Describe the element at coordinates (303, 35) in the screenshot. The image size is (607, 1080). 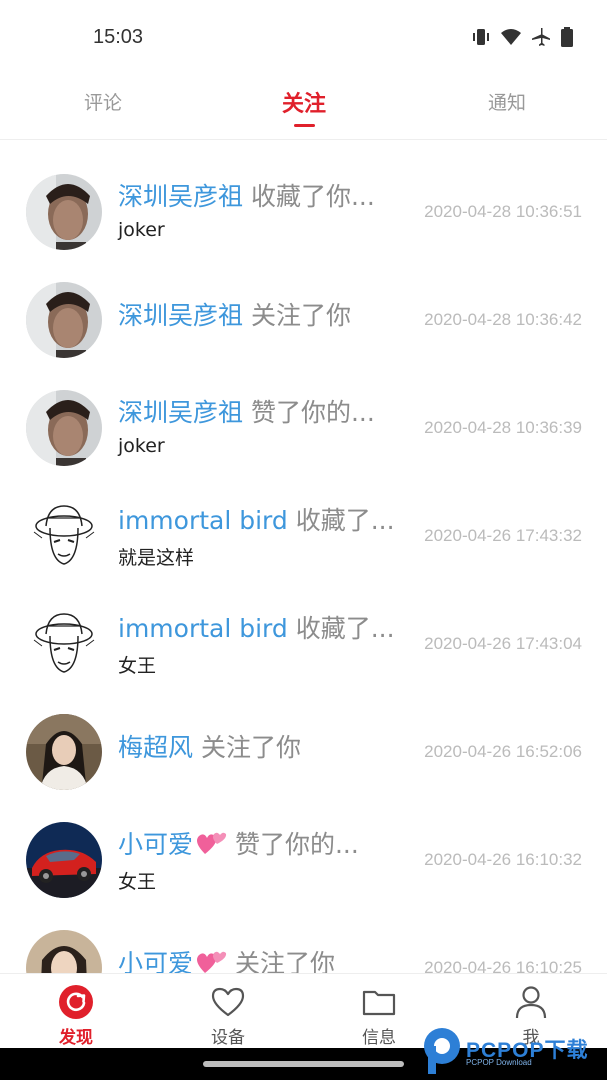
I see `status-bar: 15:03` at that location.